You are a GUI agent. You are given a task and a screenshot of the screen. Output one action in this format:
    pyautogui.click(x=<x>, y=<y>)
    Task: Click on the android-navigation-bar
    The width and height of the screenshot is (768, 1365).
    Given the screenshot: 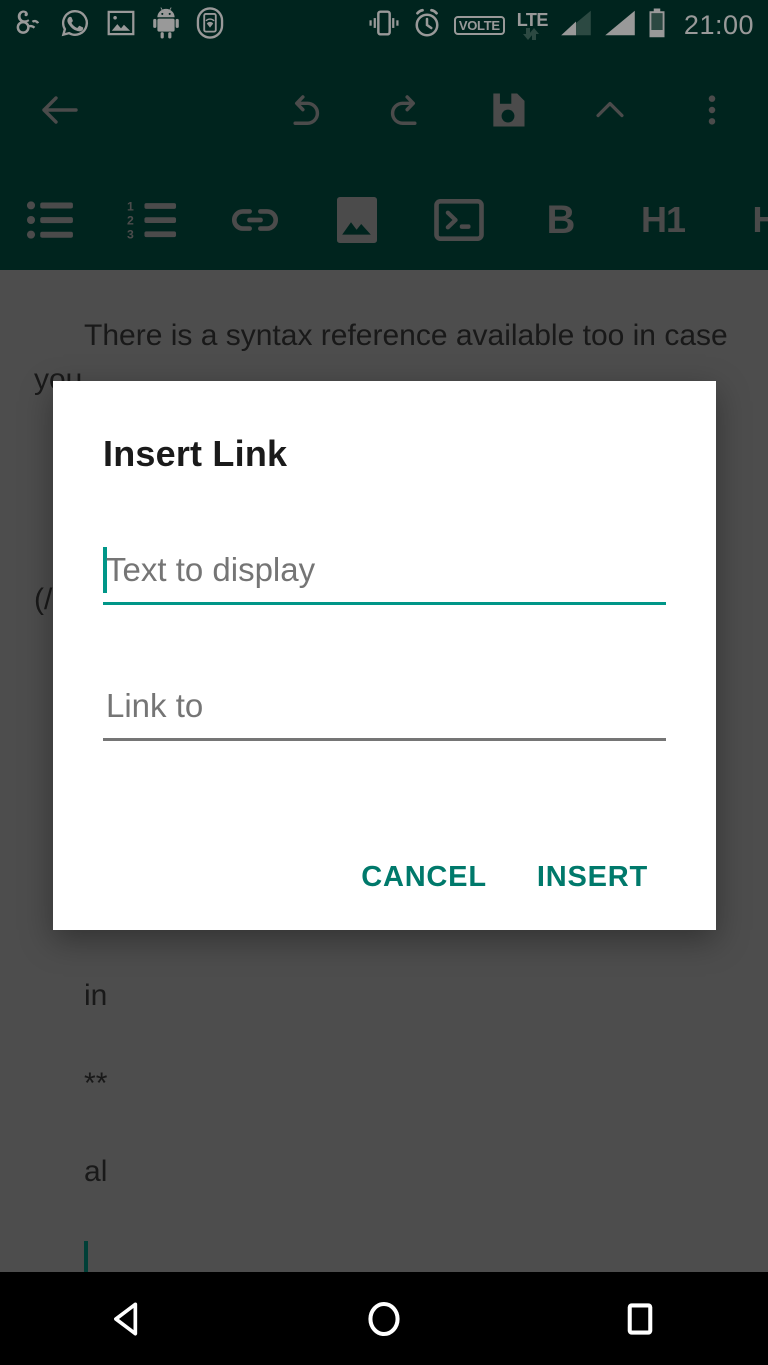 What is the action you would take?
    pyautogui.click(x=384, y=1318)
    